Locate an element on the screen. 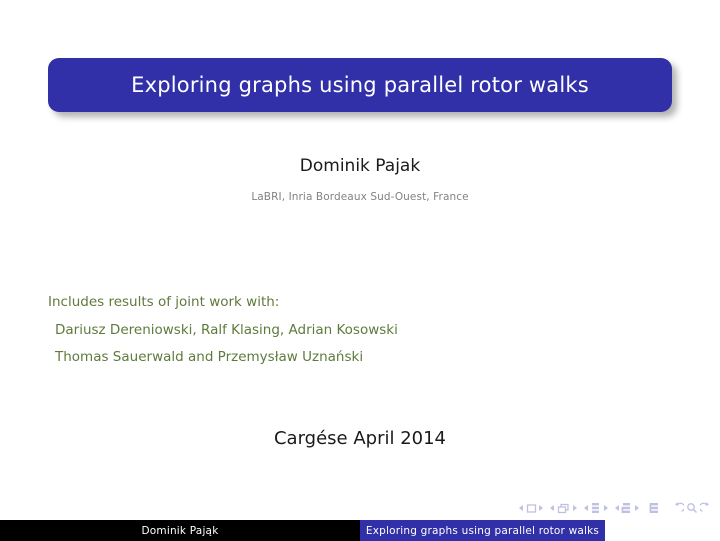 This screenshot has height=541, width=720. frame-next-icon is located at coordinates (574, 508).